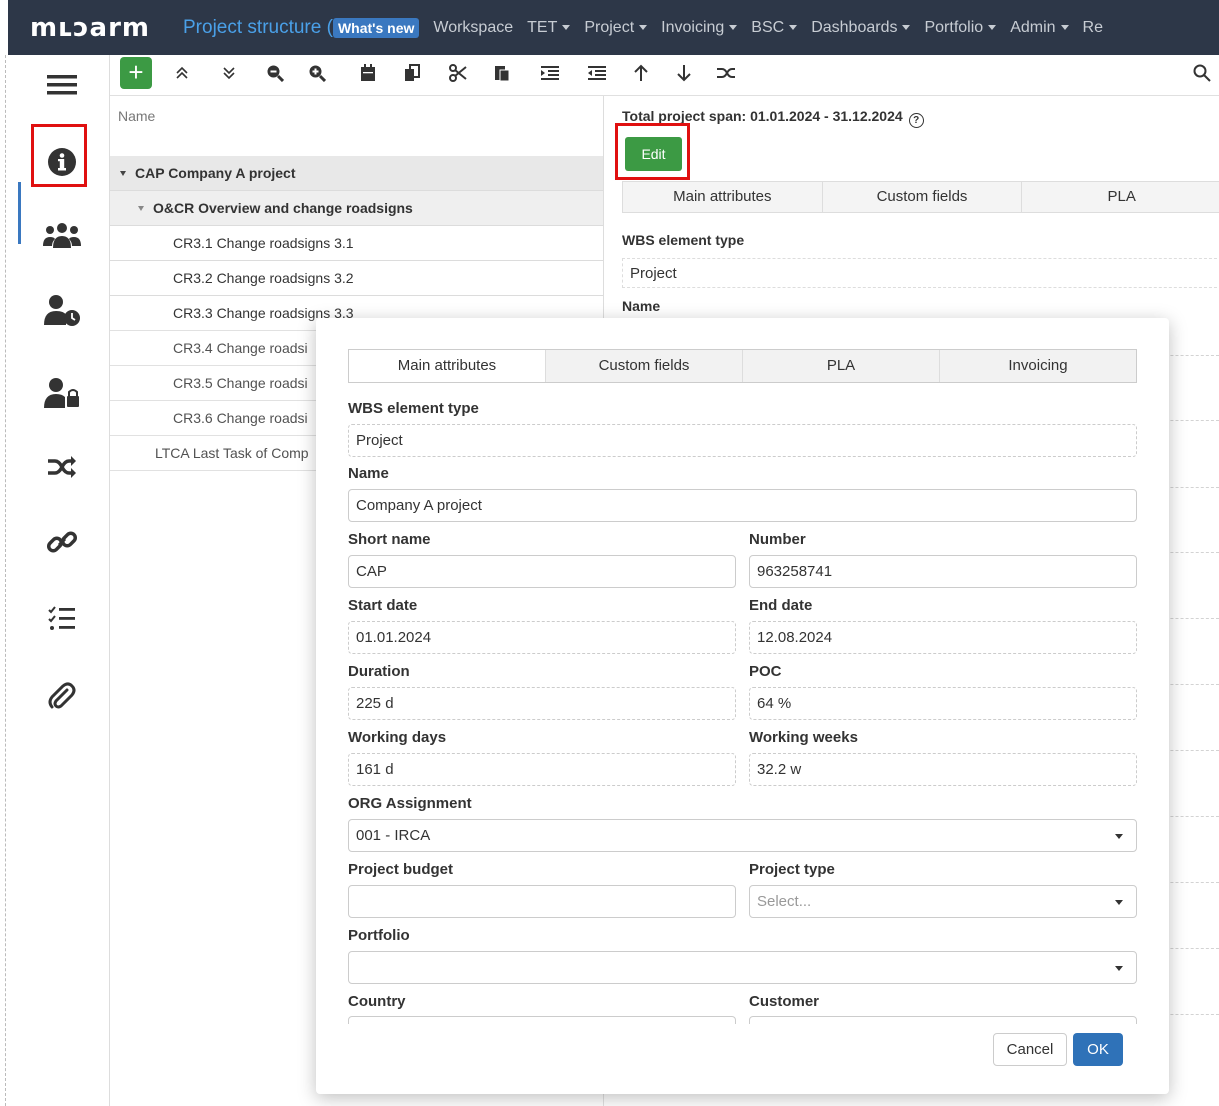 The height and width of the screenshot is (1106, 1219). What do you see at coordinates (742, 1020) in the screenshot?
I see `scroll-clip` at bounding box center [742, 1020].